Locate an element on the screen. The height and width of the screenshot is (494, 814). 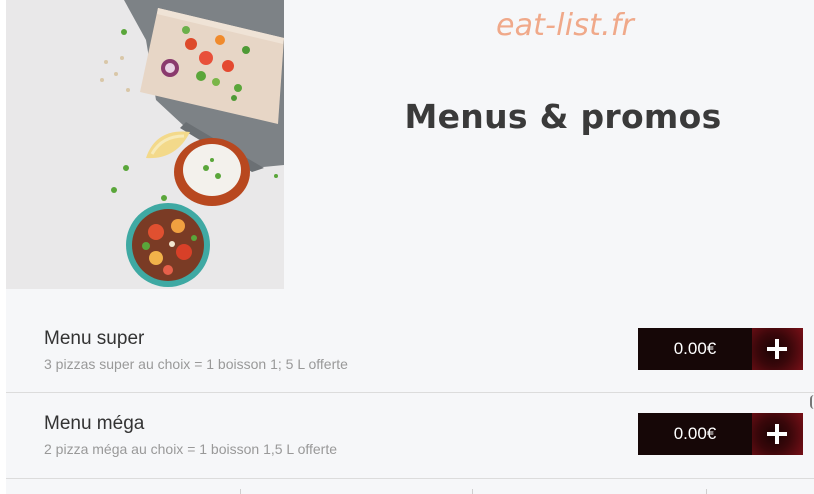
bottom-edge is located at coordinates (410, 491).